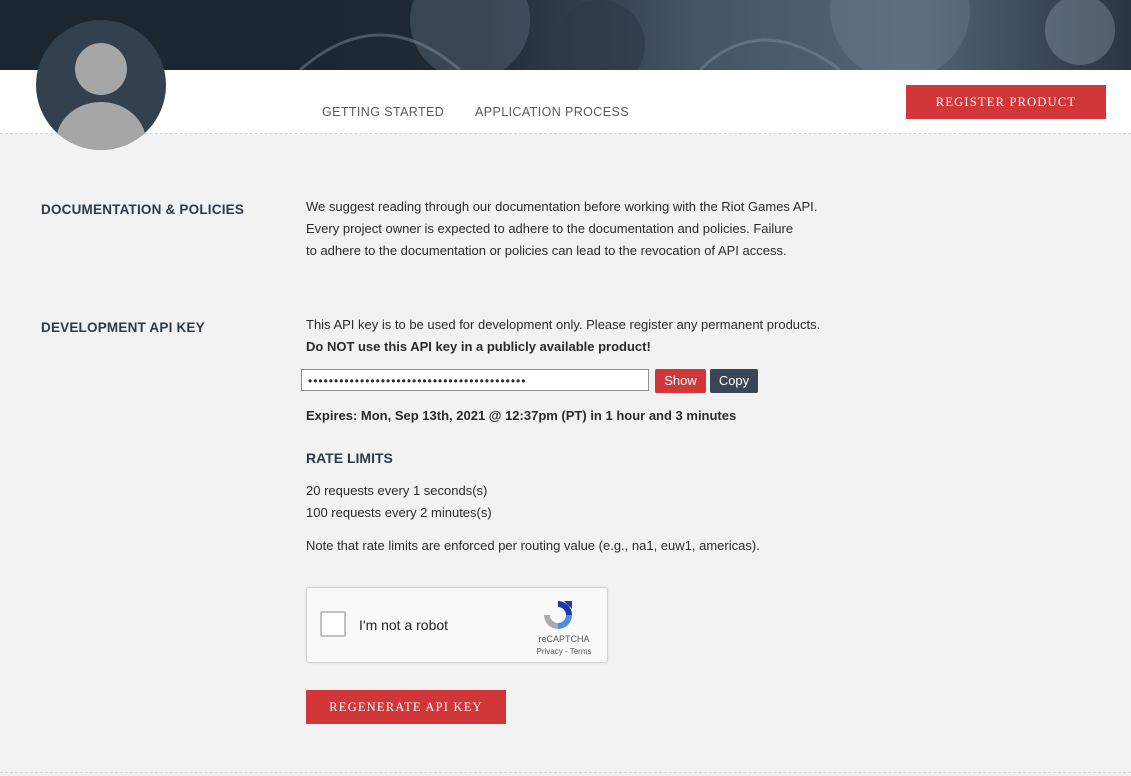 This screenshot has width=1131, height=776. What do you see at coordinates (1006, 102) in the screenshot?
I see `register-product-button: REGISTER PRODUCT` at bounding box center [1006, 102].